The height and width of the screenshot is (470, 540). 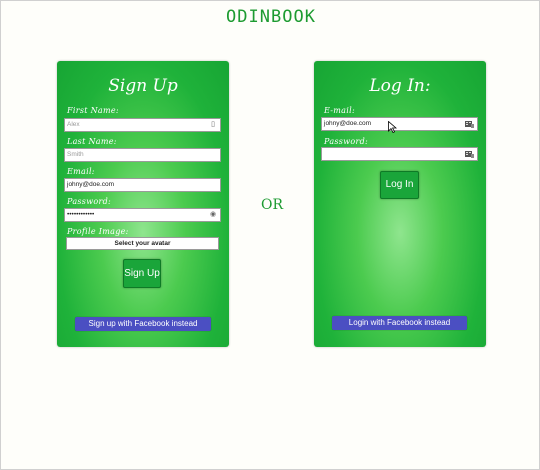 I want to click on login-title: Log In:, so click(x=400, y=86).